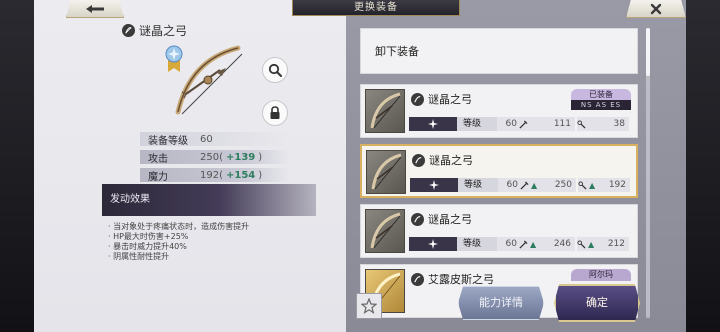  What do you see at coordinates (548, 185) in the screenshot?
I see `attack-stat: ▲ 250` at bounding box center [548, 185].